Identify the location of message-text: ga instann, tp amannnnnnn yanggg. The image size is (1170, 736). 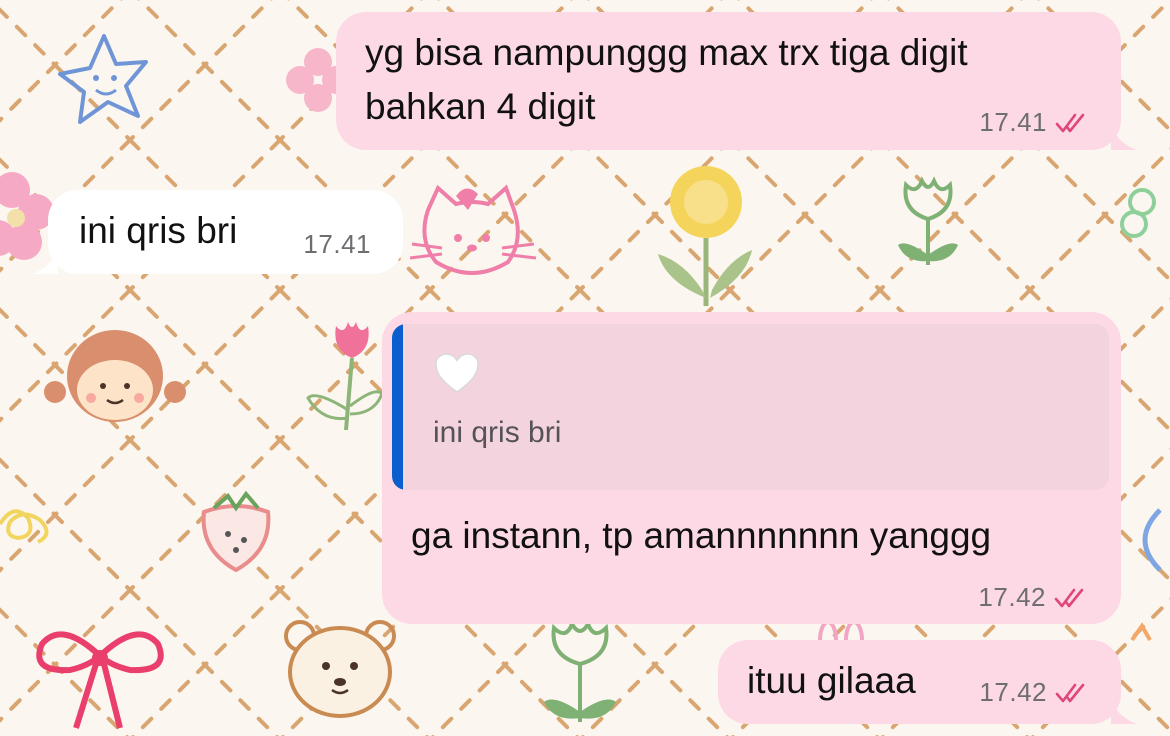
(701, 535).